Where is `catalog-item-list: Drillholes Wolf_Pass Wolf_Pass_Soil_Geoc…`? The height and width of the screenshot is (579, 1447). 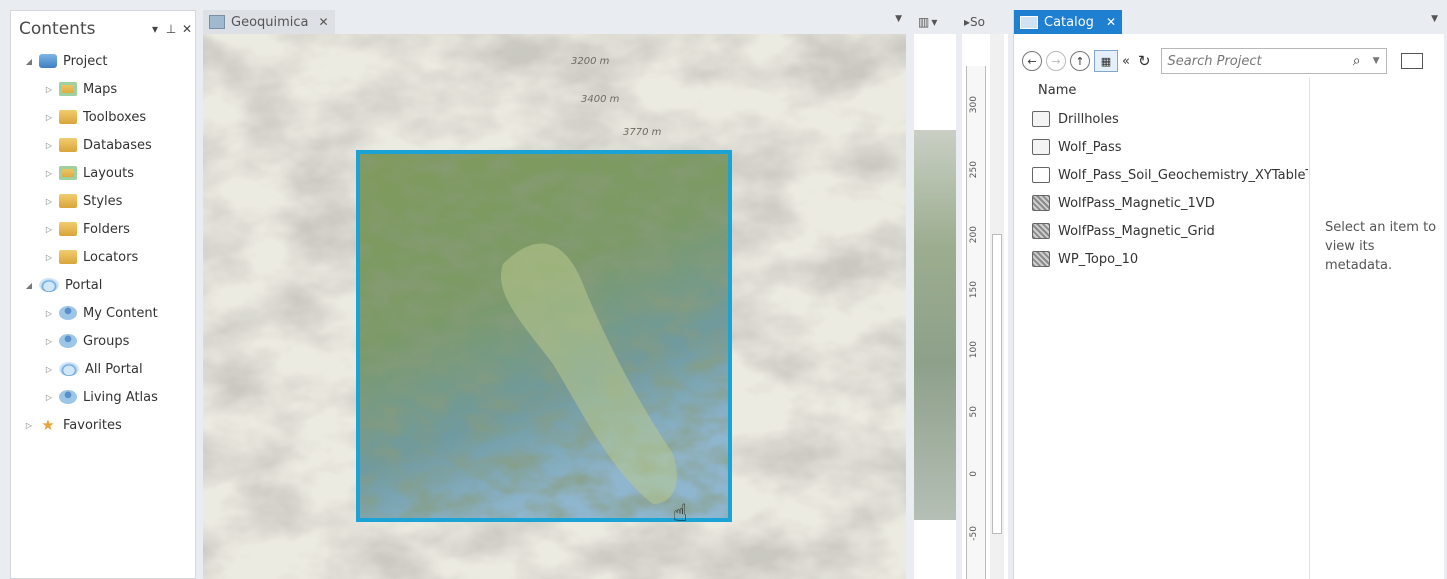 catalog-item-list: Drillholes Wolf_Pass Wolf_Pass_Soil_Geoc… is located at coordinates (1170, 189).